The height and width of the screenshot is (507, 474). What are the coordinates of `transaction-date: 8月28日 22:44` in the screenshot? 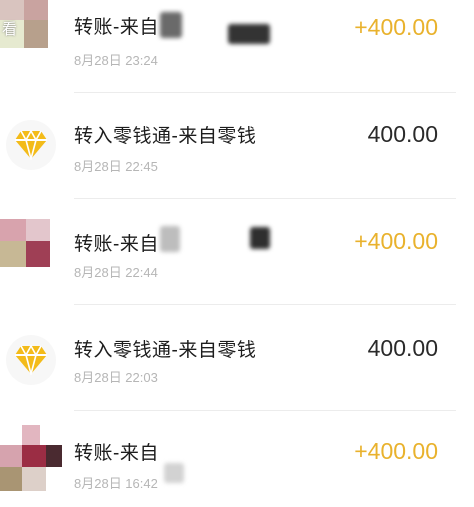 It's located at (116, 272).